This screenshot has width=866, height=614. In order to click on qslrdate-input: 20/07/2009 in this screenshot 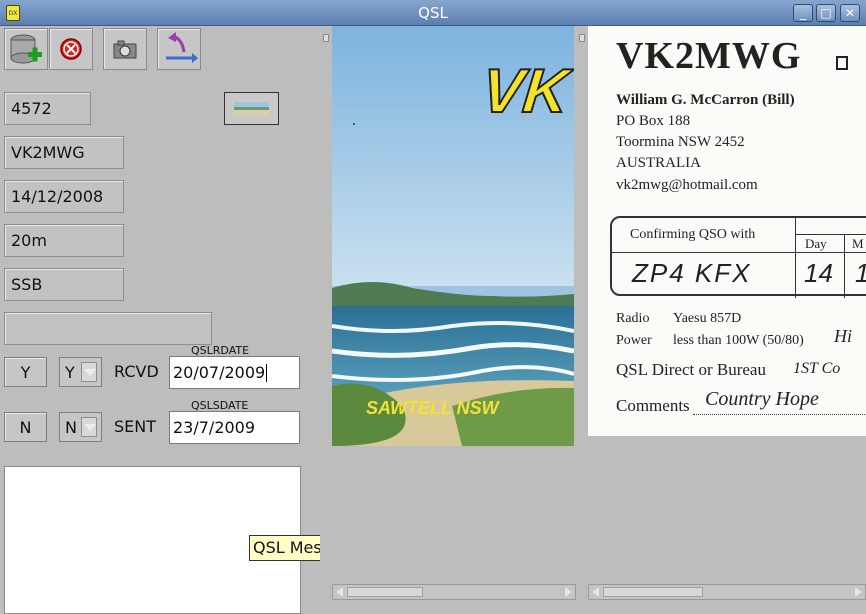, I will do `click(234, 372)`.